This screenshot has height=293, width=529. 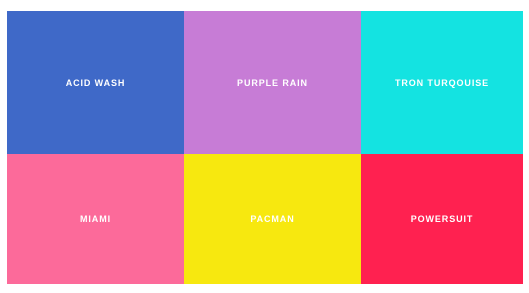 I want to click on swatch-powersuit: POWERSUIT, so click(x=442, y=219).